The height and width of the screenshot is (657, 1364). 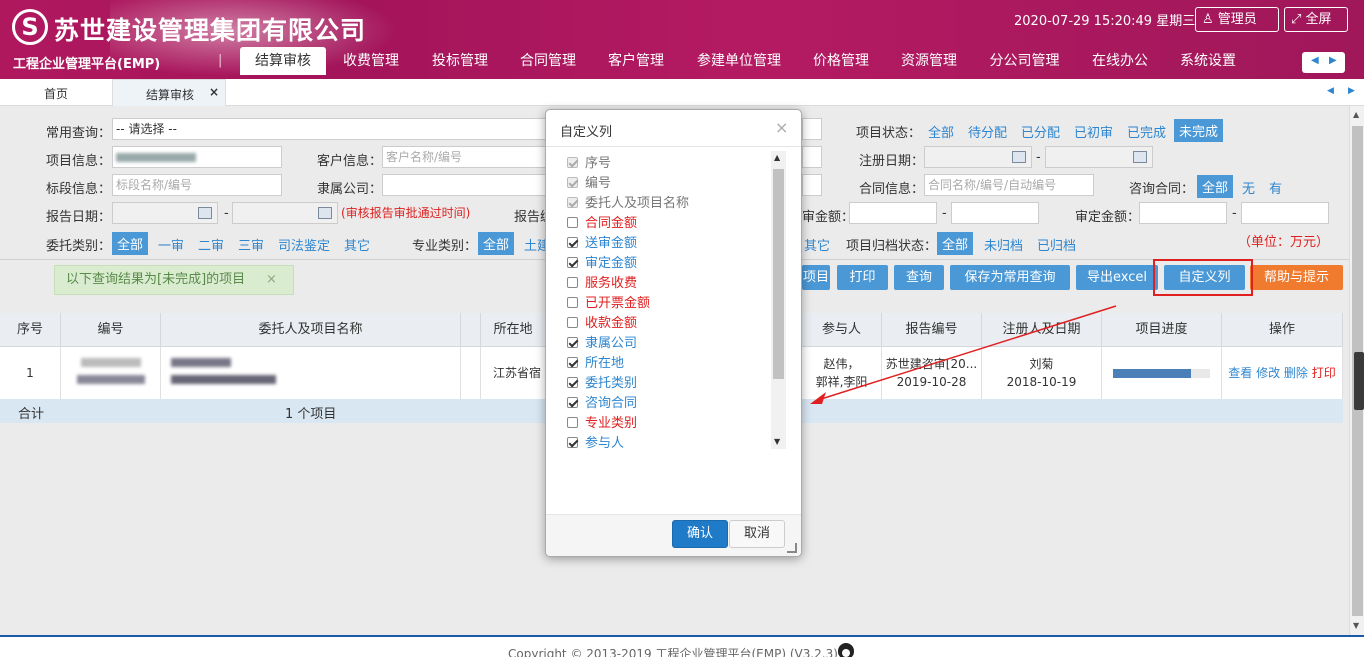 What do you see at coordinates (1056, 244) in the screenshot?
I see `archive-yes: 已归档` at bounding box center [1056, 244].